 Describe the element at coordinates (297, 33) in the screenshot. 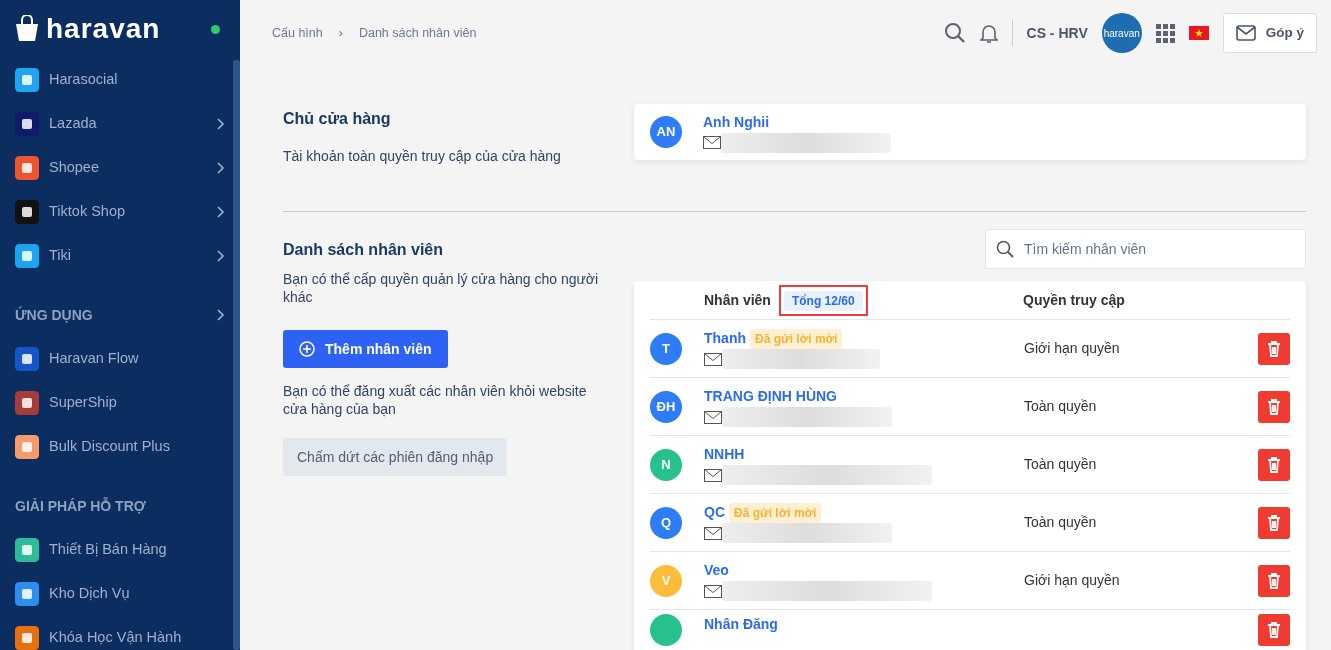

I see `breadcrumb-link: Cấu hình` at that location.